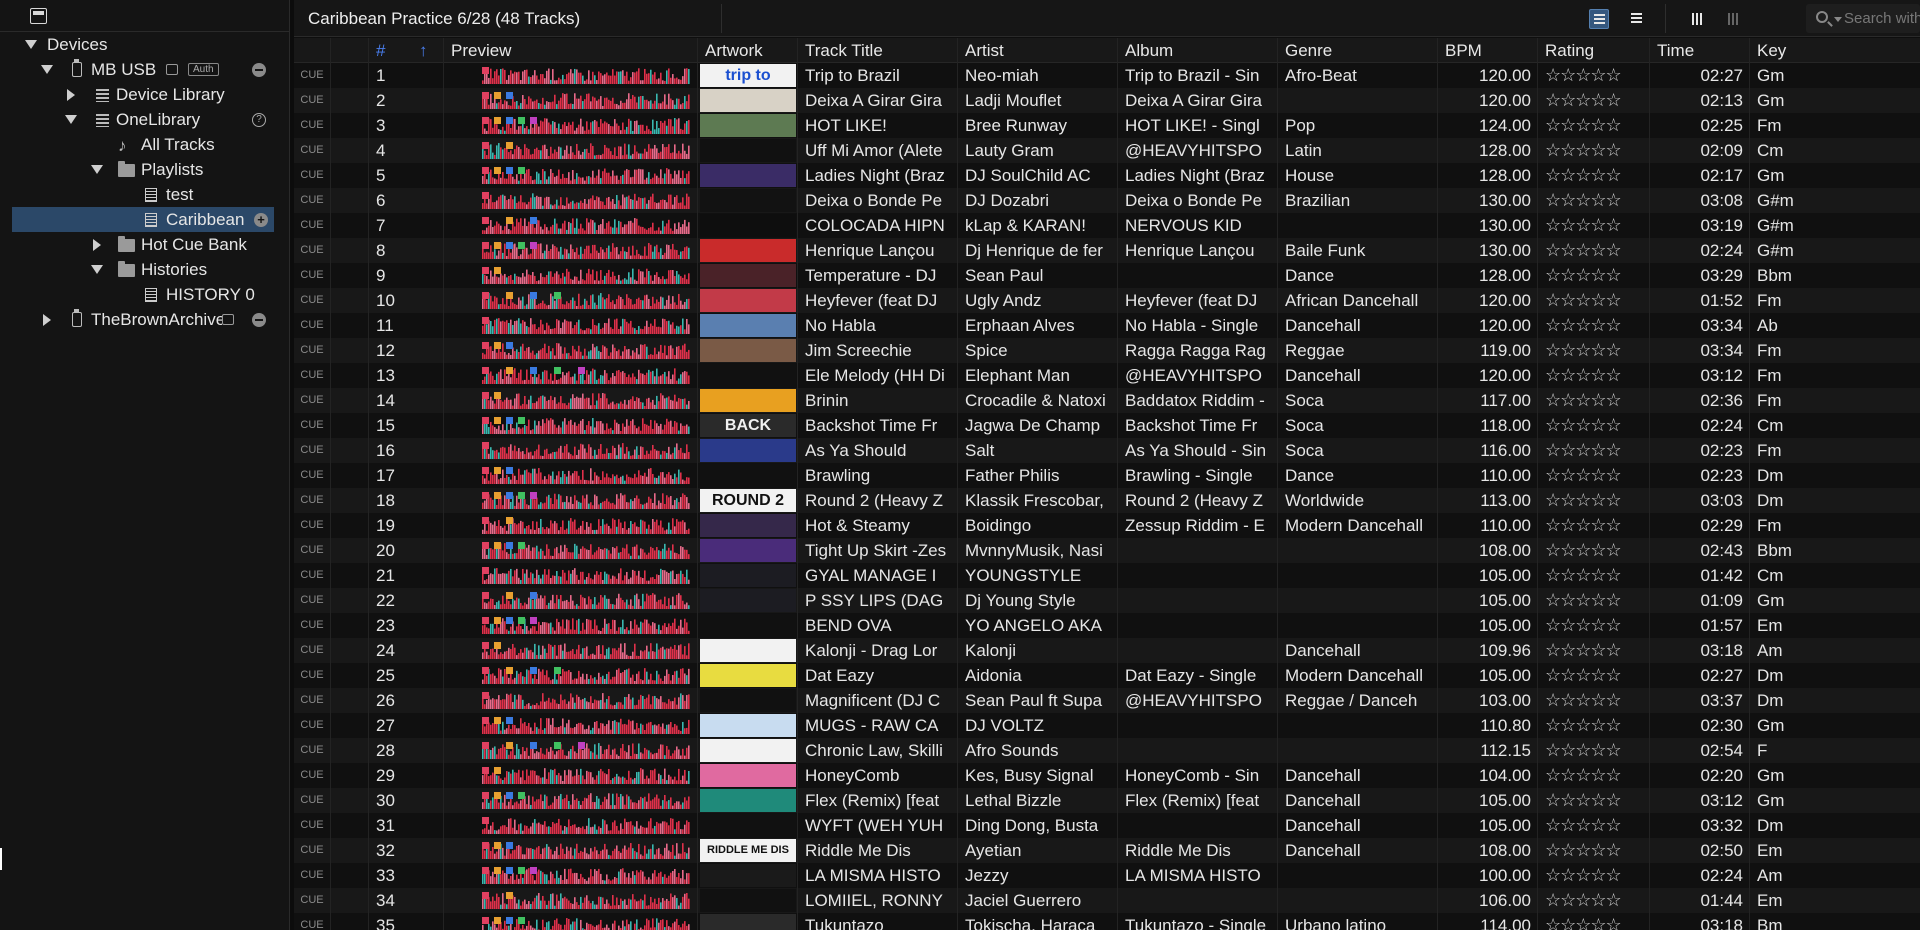  What do you see at coordinates (1488, 50) in the screenshot?
I see `col-bpm-header: BPM` at bounding box center [1488, 50].